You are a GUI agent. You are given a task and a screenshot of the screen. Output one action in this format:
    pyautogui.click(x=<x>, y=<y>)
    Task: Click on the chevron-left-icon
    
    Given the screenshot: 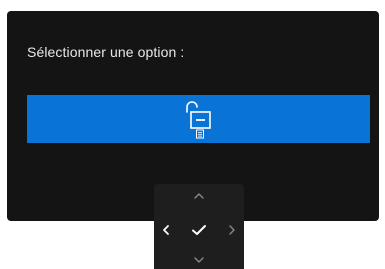 What is the action you would take?
    pyautogui.click(x=166, y=230)
    